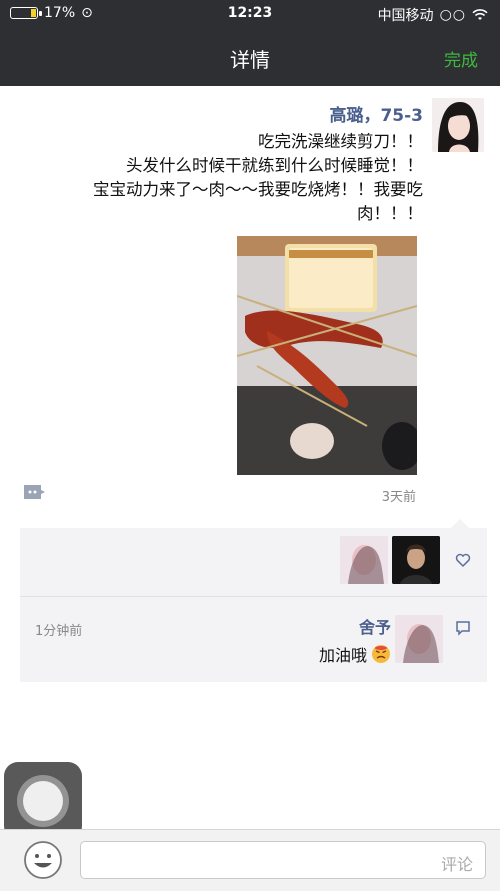 This screenshot has width=500, height=891. Describe the element at coordinates (376, 113) in the screenshot. I see `author-name: 高璐，75-3` at that location.